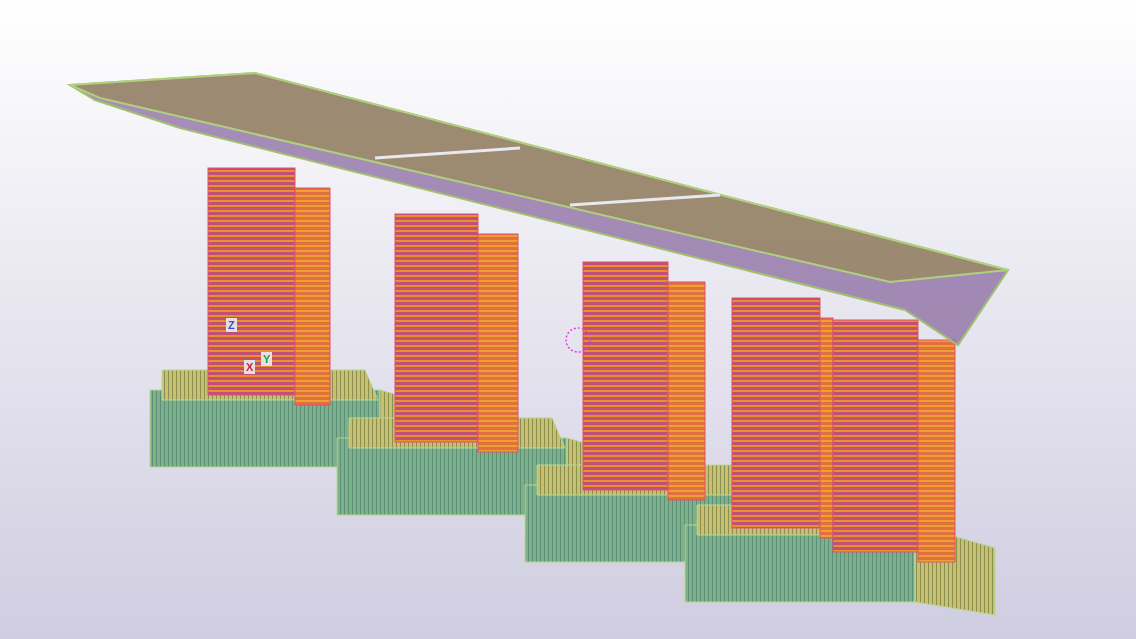 The image size is (1136, 639). I want to click on axis-label: X, so click(250, 367).